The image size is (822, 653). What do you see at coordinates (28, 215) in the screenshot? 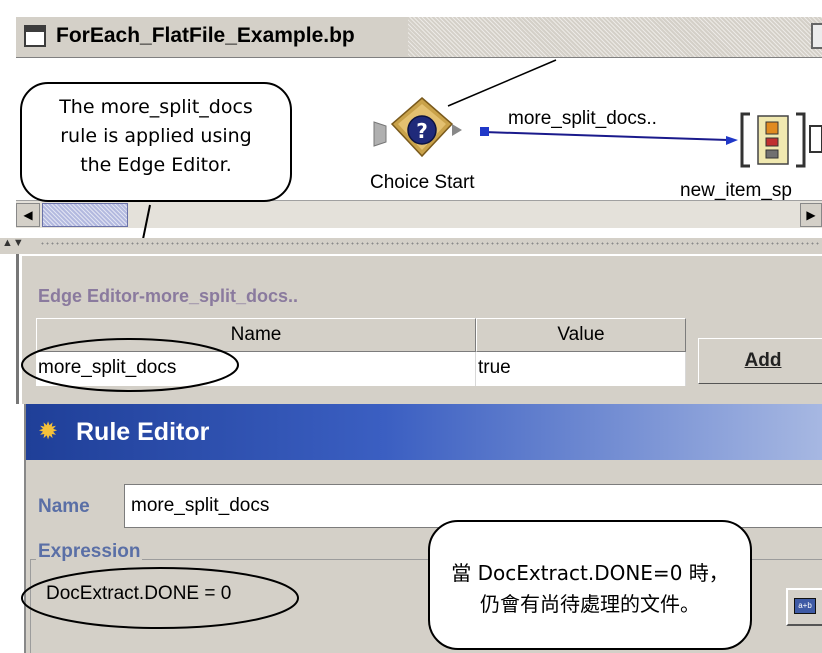
I see `scroll-left-arrow-icon: ◀` at bounding box center [28, 215].